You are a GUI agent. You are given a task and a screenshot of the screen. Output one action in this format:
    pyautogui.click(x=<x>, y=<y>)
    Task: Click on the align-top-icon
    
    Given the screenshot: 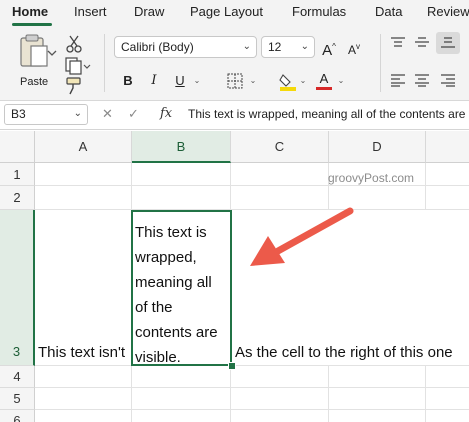 What is the action you would take?
    pyautogui.click(x=398, y=43)
    